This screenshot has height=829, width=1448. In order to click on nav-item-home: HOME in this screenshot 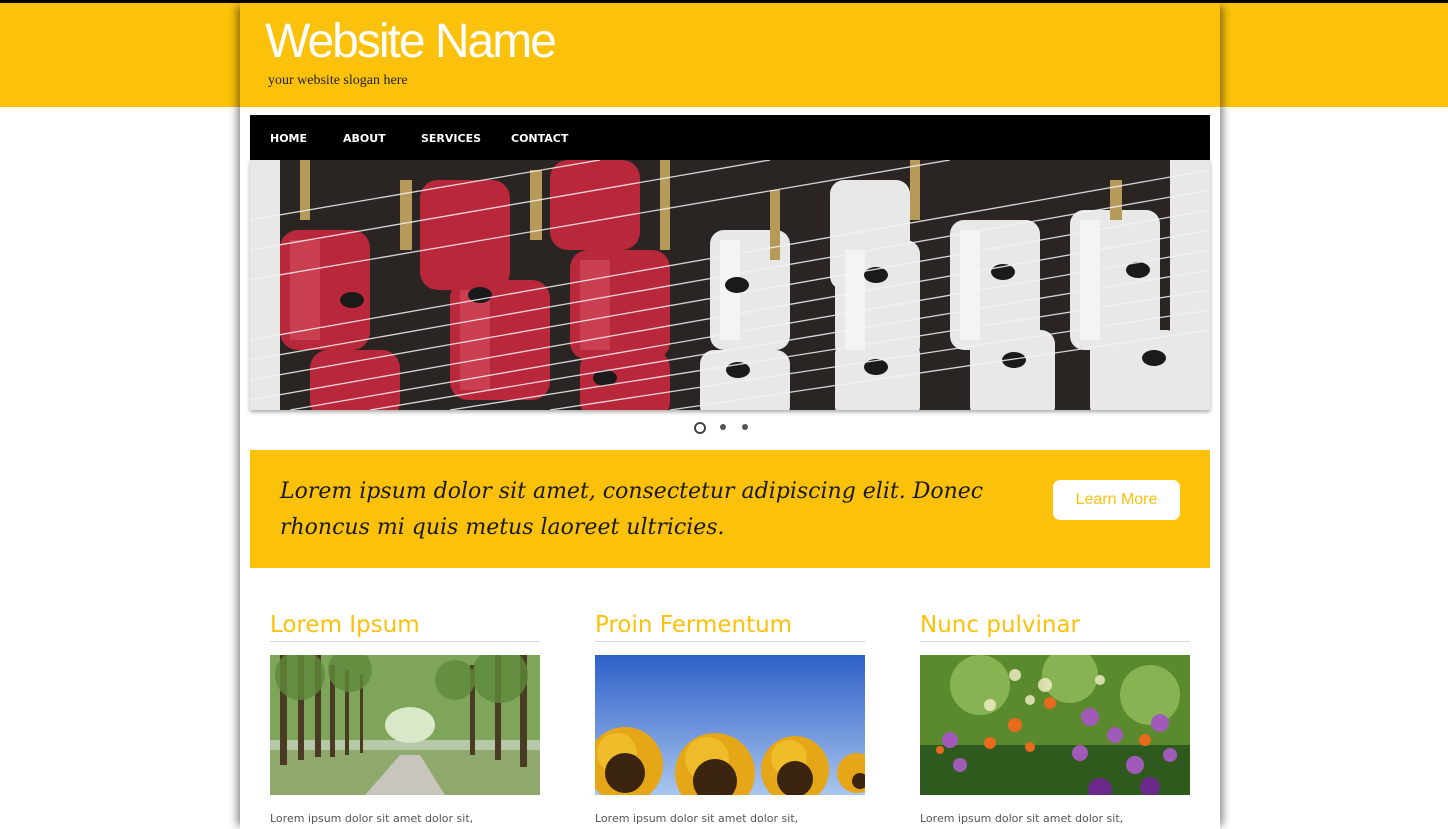, I will do `click(288, 138)`.